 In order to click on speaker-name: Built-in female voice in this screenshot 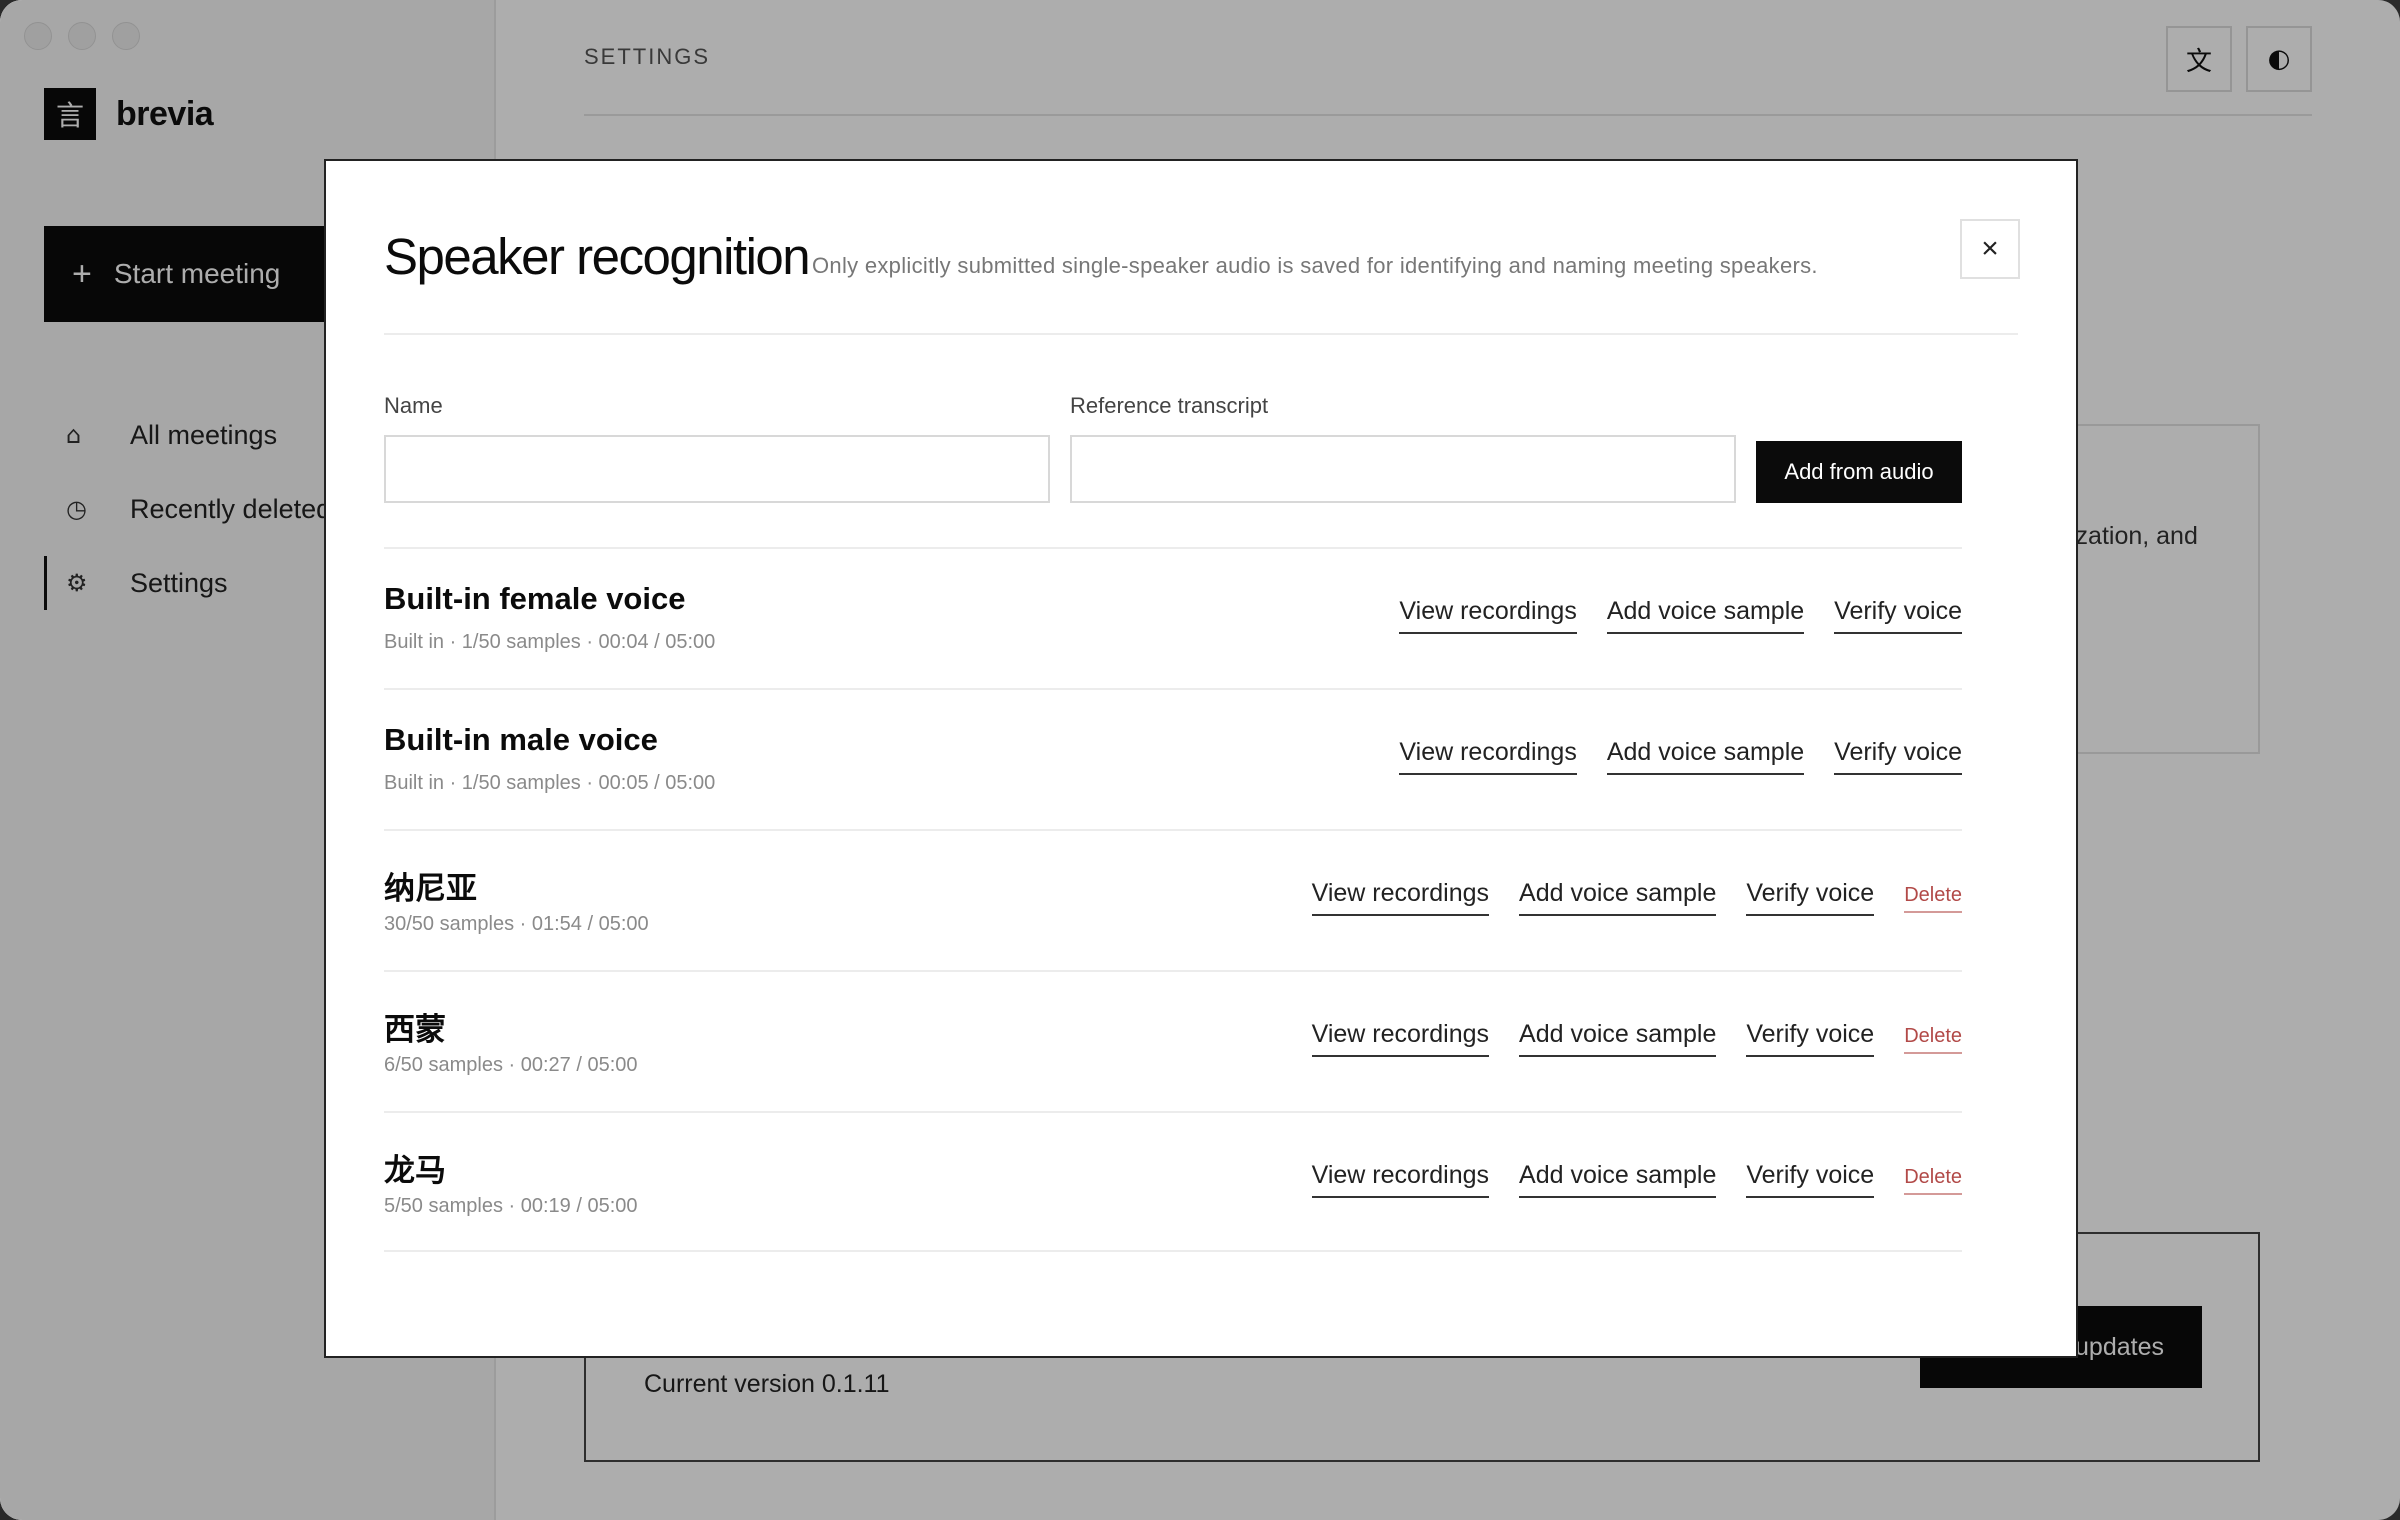, I will do `click(535, 598)`.